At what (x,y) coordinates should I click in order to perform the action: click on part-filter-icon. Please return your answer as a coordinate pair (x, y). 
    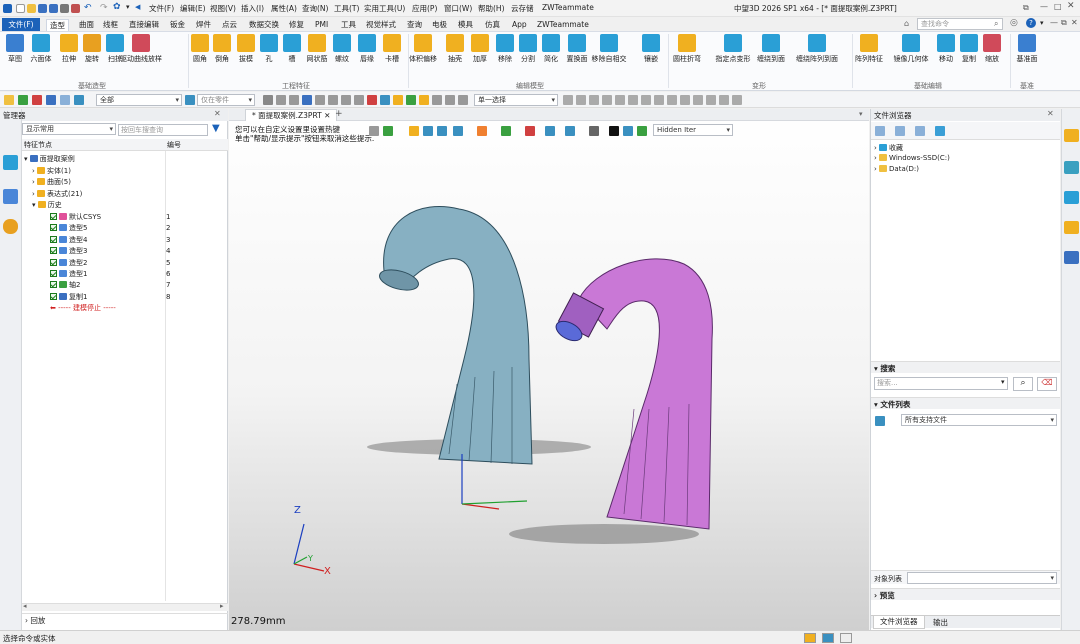
    Looking at the image, I should click on (190, 100).